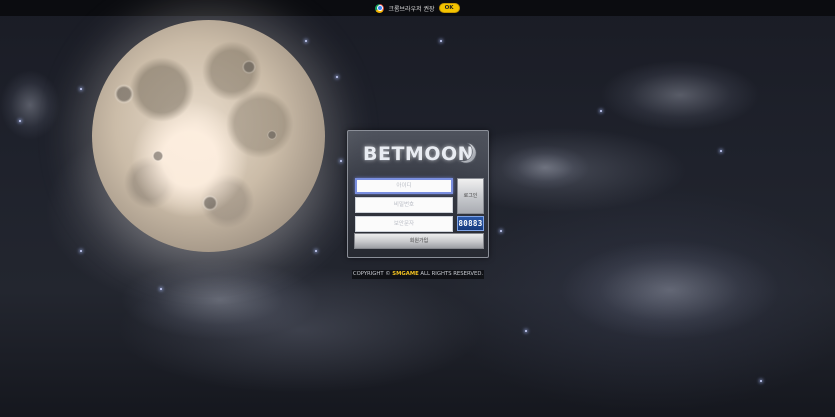 The image size is (835, 417). I want to click on copyright-brand: SMGAME, so click(405, 274).